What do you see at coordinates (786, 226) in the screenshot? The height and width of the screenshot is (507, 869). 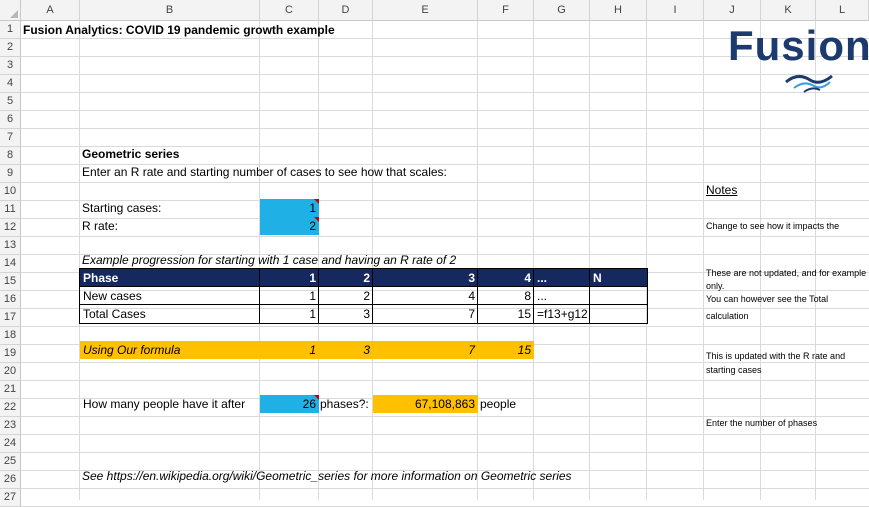 I see `note-change: Change to see how it impacts the` at bounding box center [786, 226].